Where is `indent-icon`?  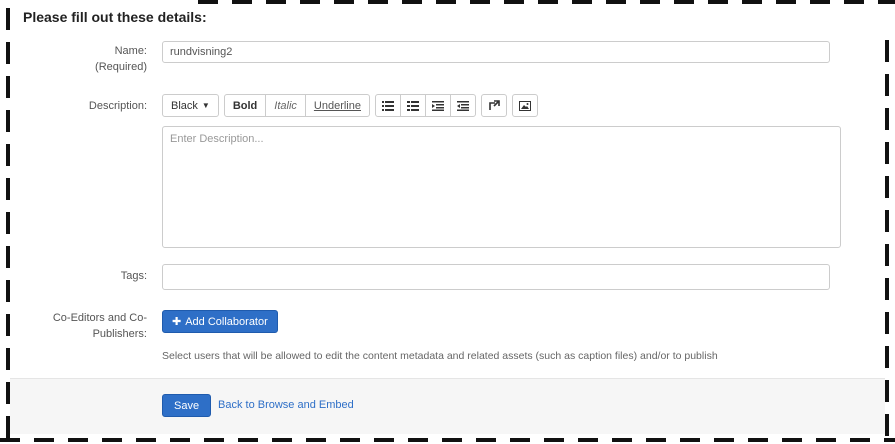
indent-icon is located at coordinates (463, 105).